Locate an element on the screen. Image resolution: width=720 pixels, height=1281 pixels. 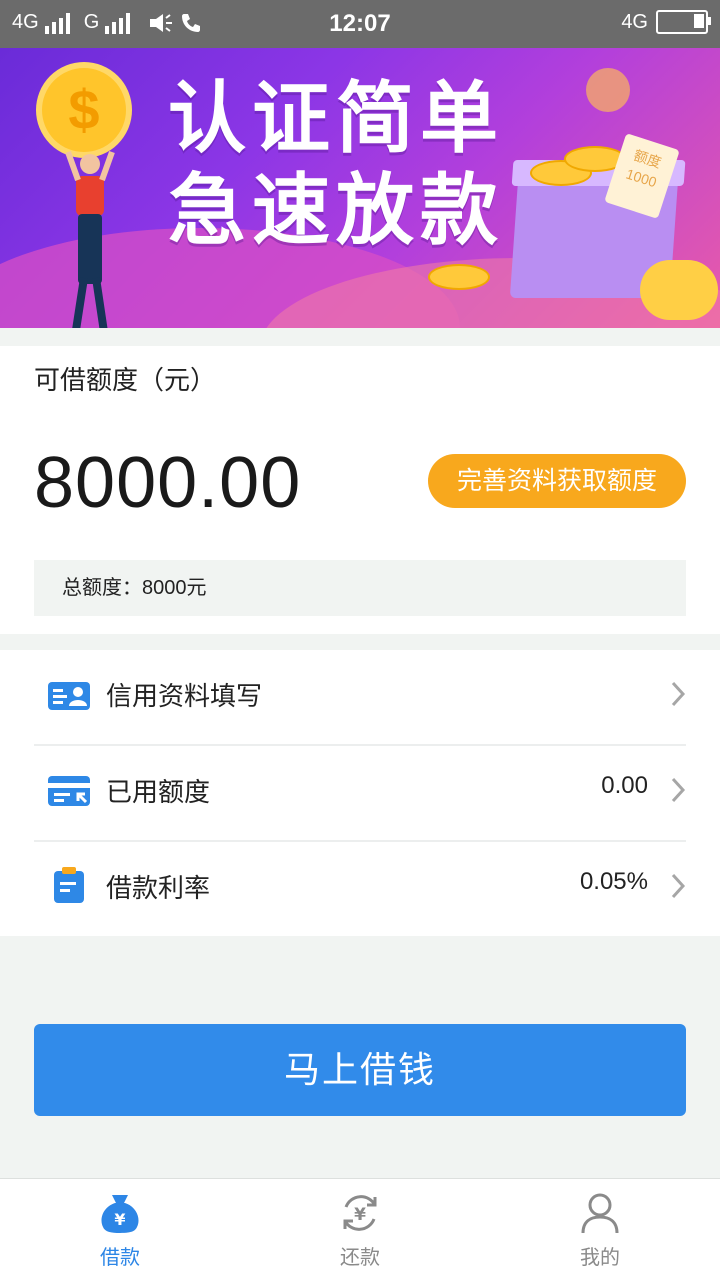
tab-label: 我的 is located at coordinates (600, 1258).